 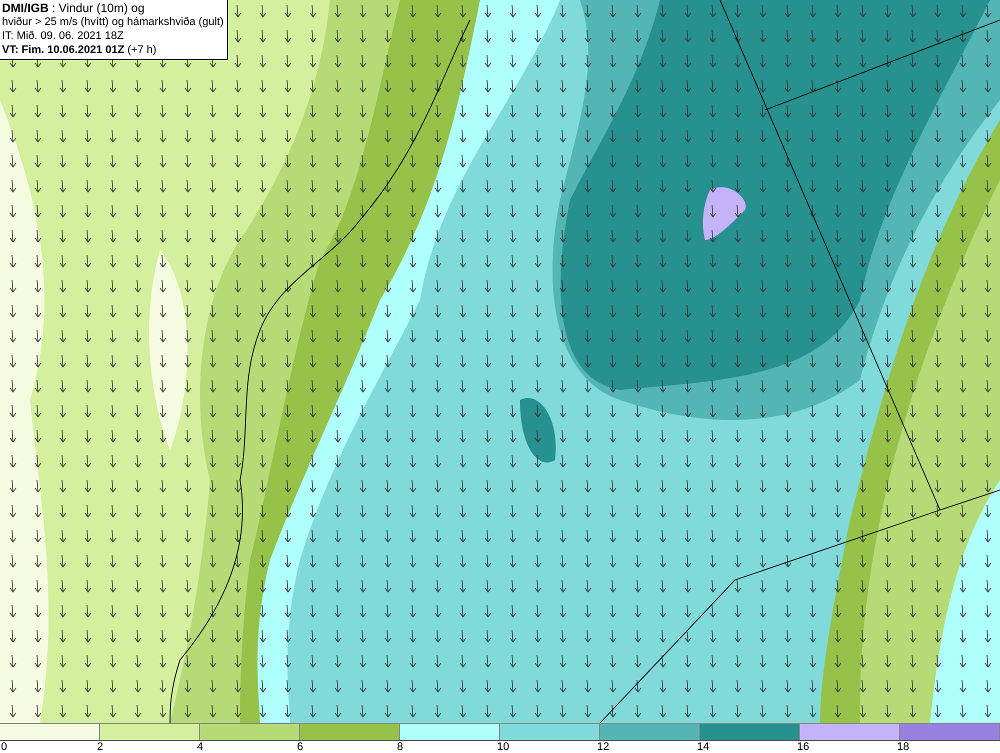 I want to click on legend-tick-label: 16, so click(x=803, y=747).